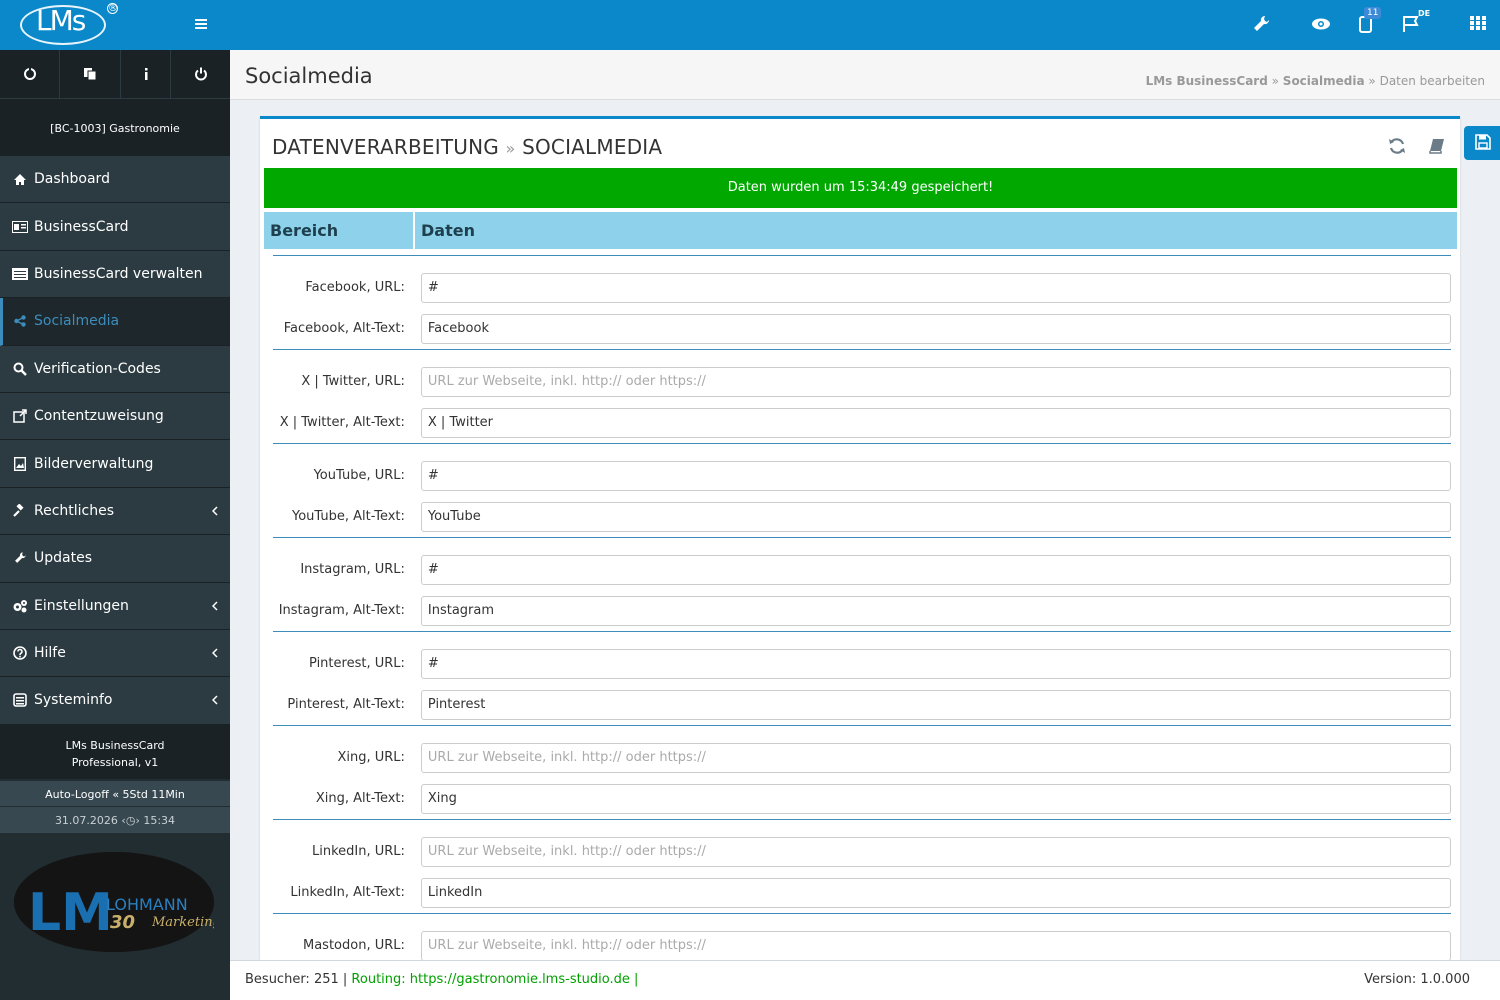 The height and width of the screenshot is (1000, 1500). I want to click on instagram-alt-input, so click(935, 610).